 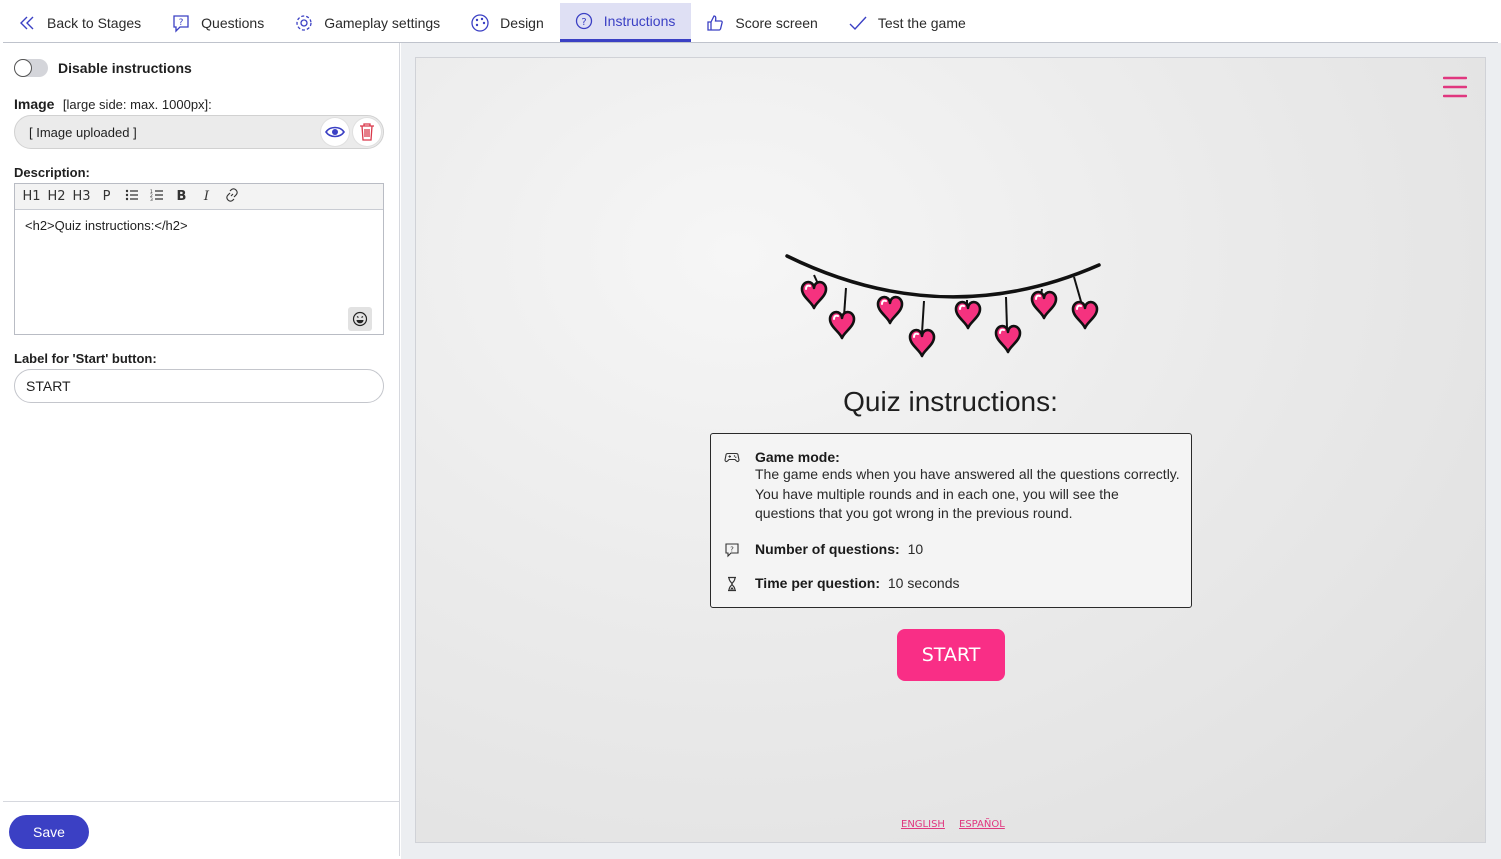 What do you see at coordinates (915, 549) in the screenshot?
I see `number-of-questions-value: 10` at bounding box center [915, 549].